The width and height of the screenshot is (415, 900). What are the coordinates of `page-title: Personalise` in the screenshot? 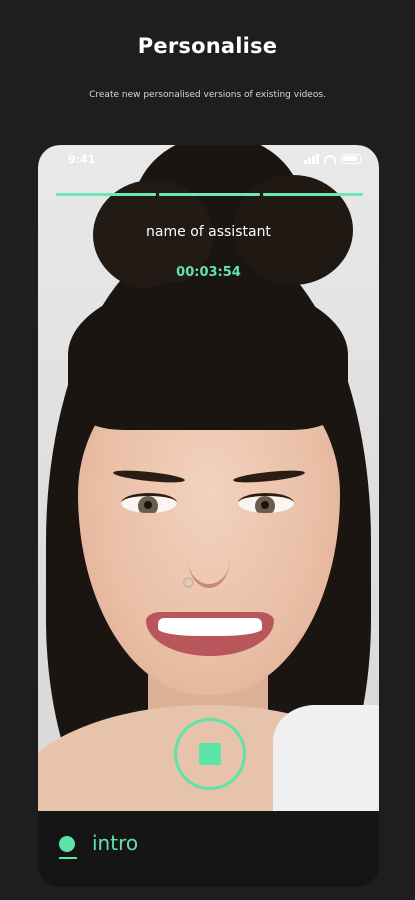 It's located at (207, 46).